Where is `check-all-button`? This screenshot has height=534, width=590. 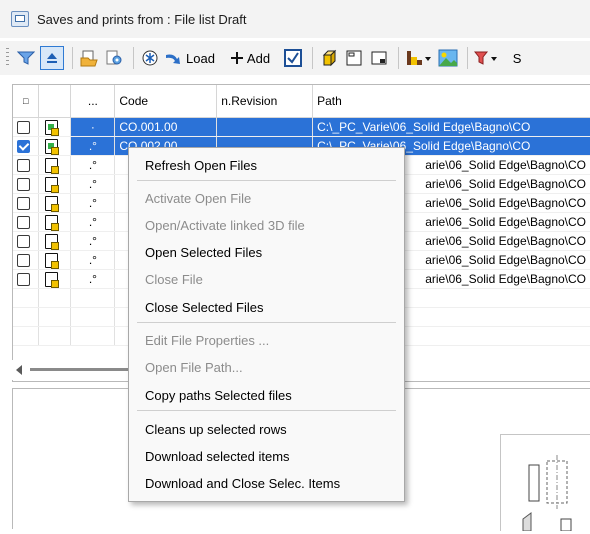
check-all-button is located at coordinates (293, 58).